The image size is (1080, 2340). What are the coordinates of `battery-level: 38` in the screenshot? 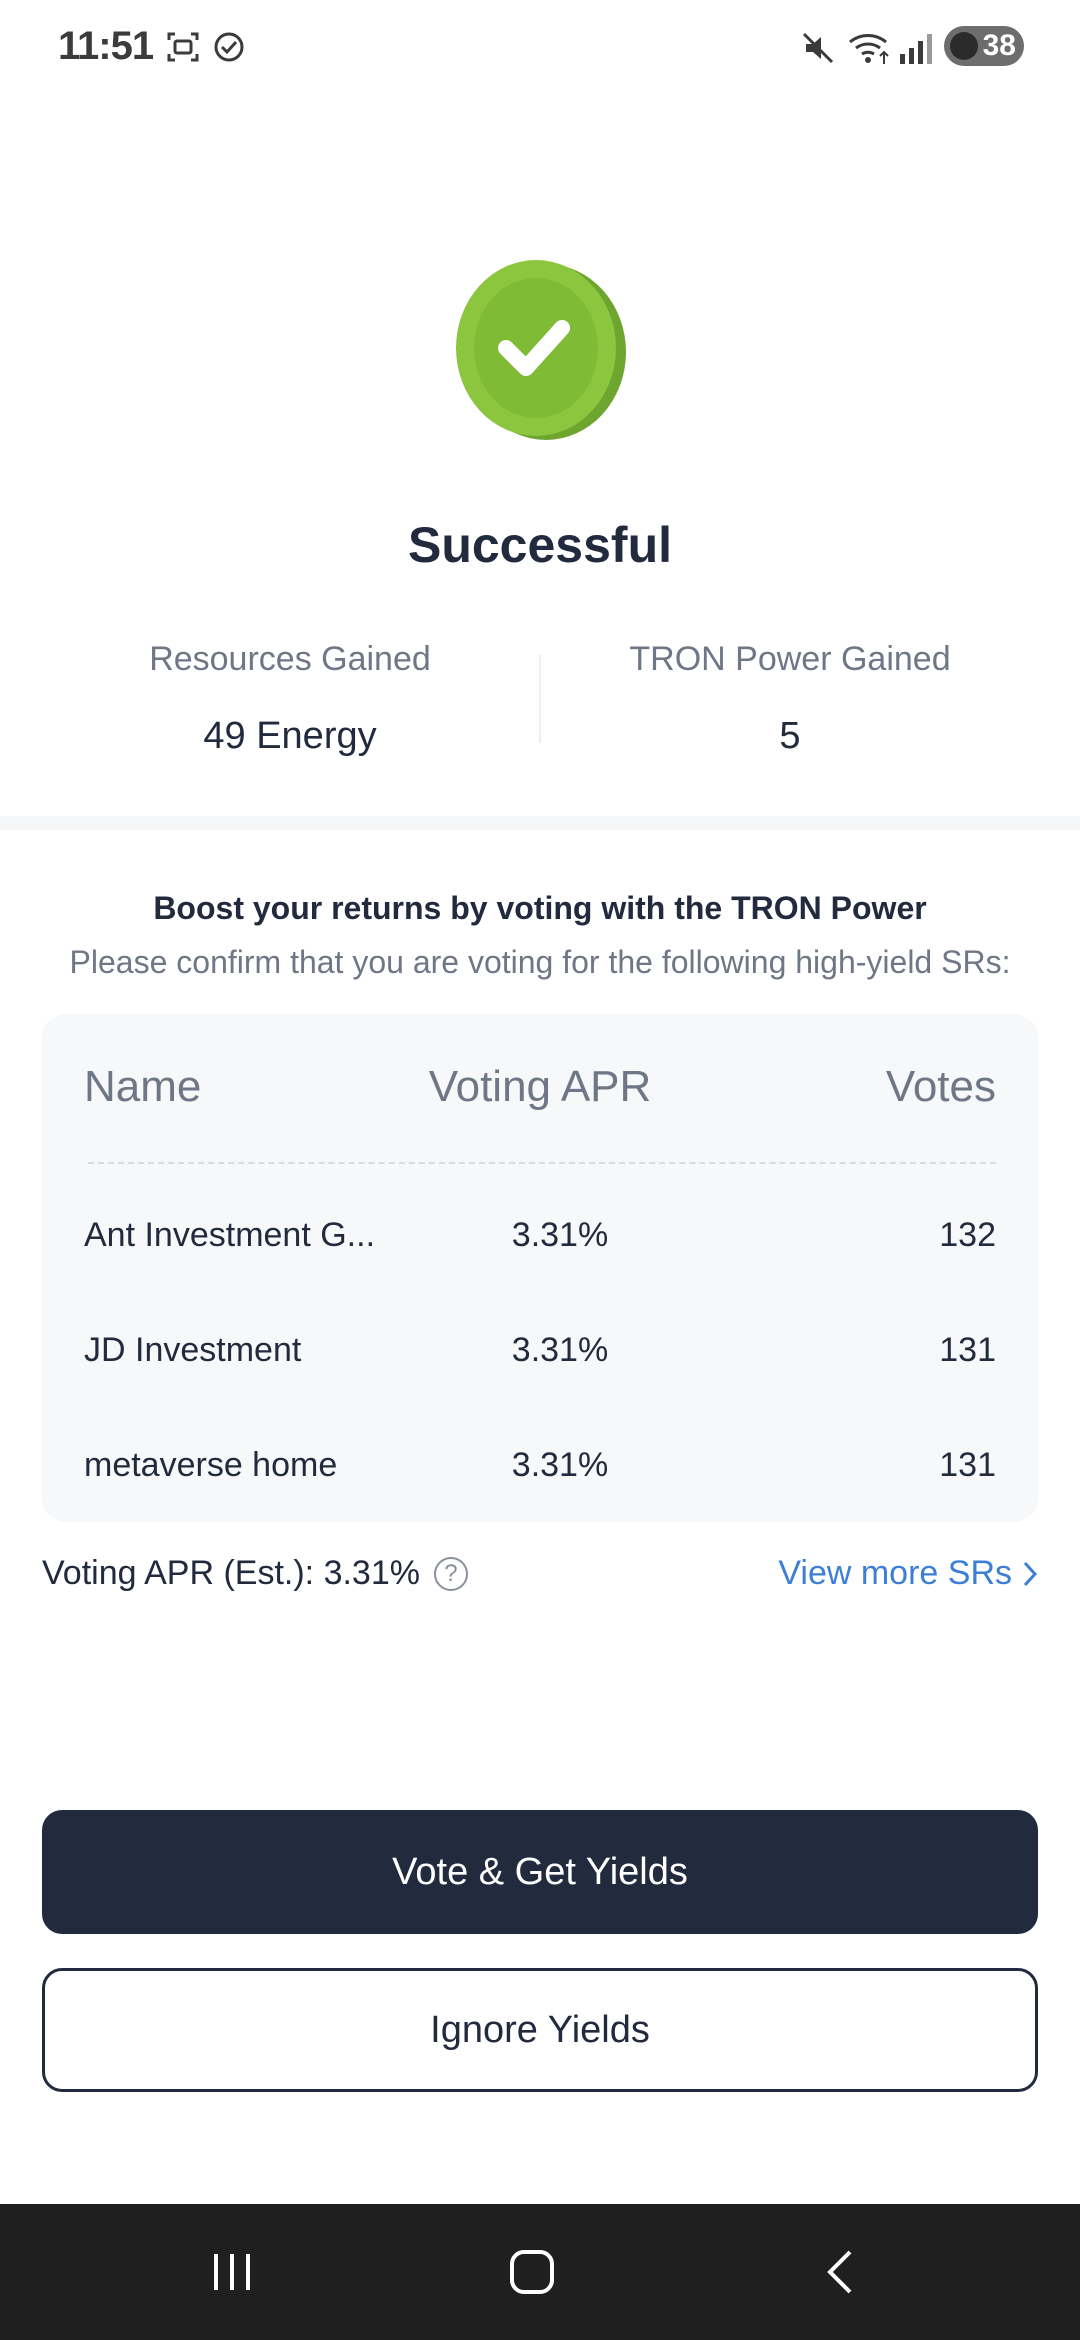 It's located at (999, 45).